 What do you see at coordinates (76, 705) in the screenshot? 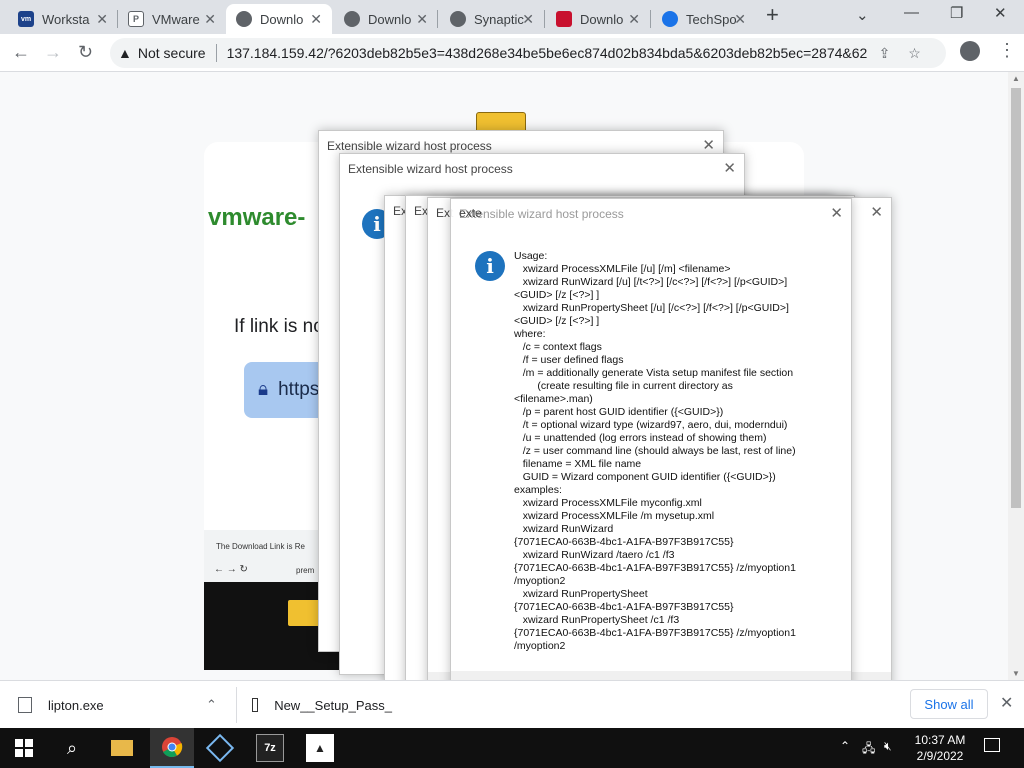
I see `download-filename: lipton.exe` at bounding box center [76, 705].